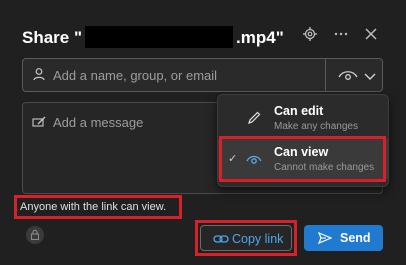 The height and width of the screenshot is (265, 406). I want to click on people-input: Add a name, group, or email, so click(202, 75).